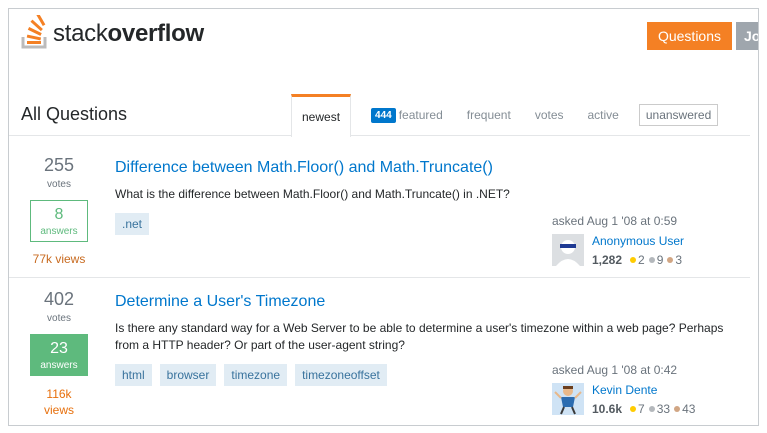 This screenshot has height=433, width=767. I want to click on logo-text: stackoverflow, so click(128, 33).